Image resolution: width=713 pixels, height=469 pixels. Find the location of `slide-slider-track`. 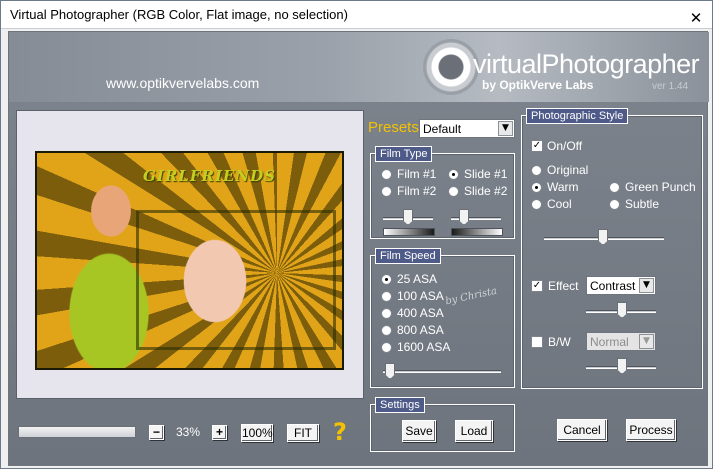

slide-slider-track is located at coordinates (476, 219).